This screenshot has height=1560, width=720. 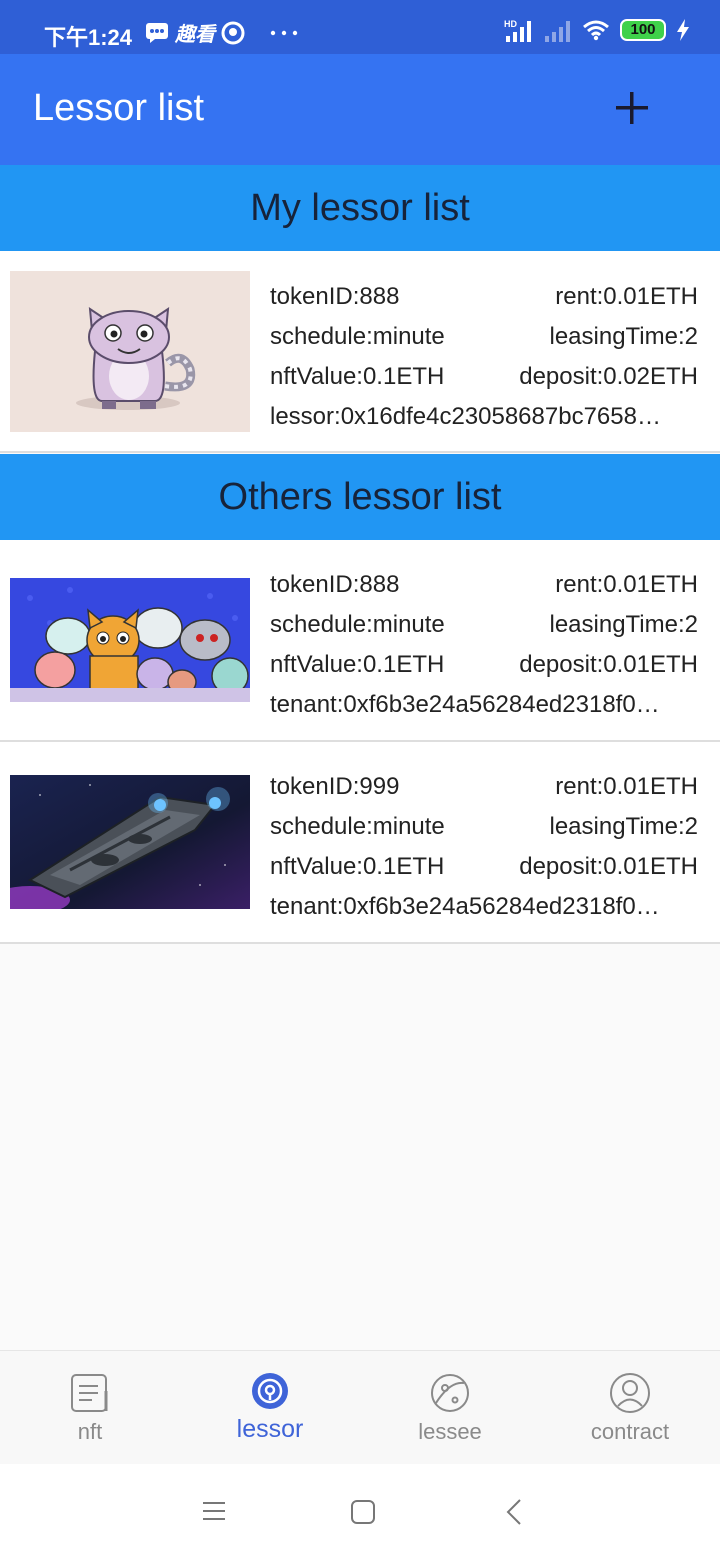 I want to click on nav-item-nft: nft, so click(x=90, y=1408).